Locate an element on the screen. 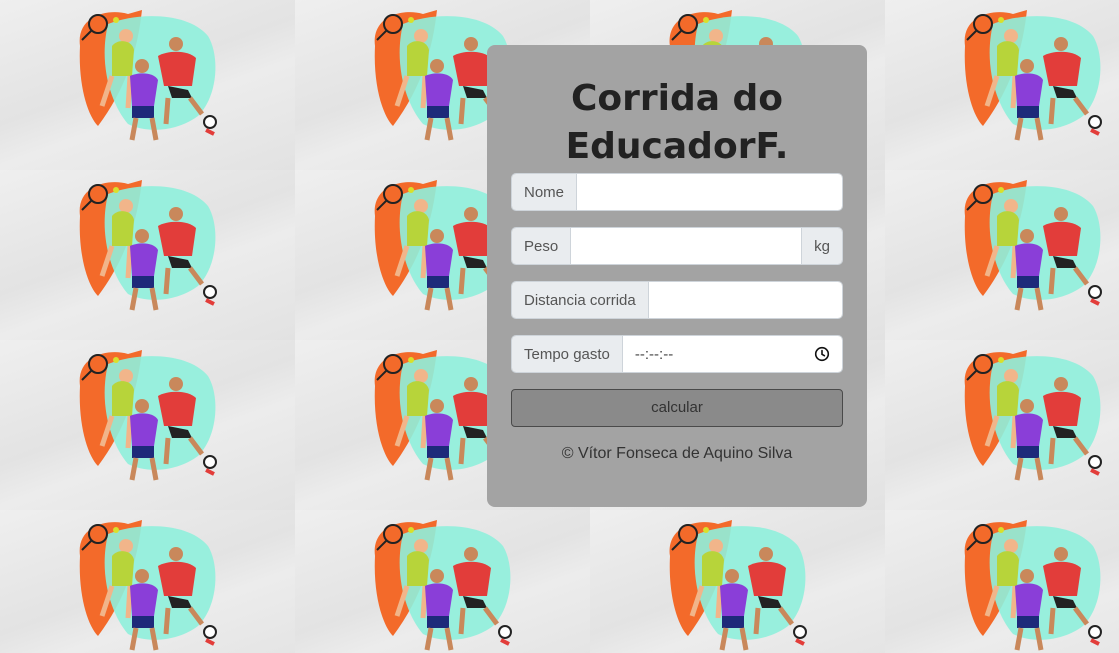 This screenshot has height=653, width=1119. title-line-2: EducadorF. is located at coordinates (677, 146).